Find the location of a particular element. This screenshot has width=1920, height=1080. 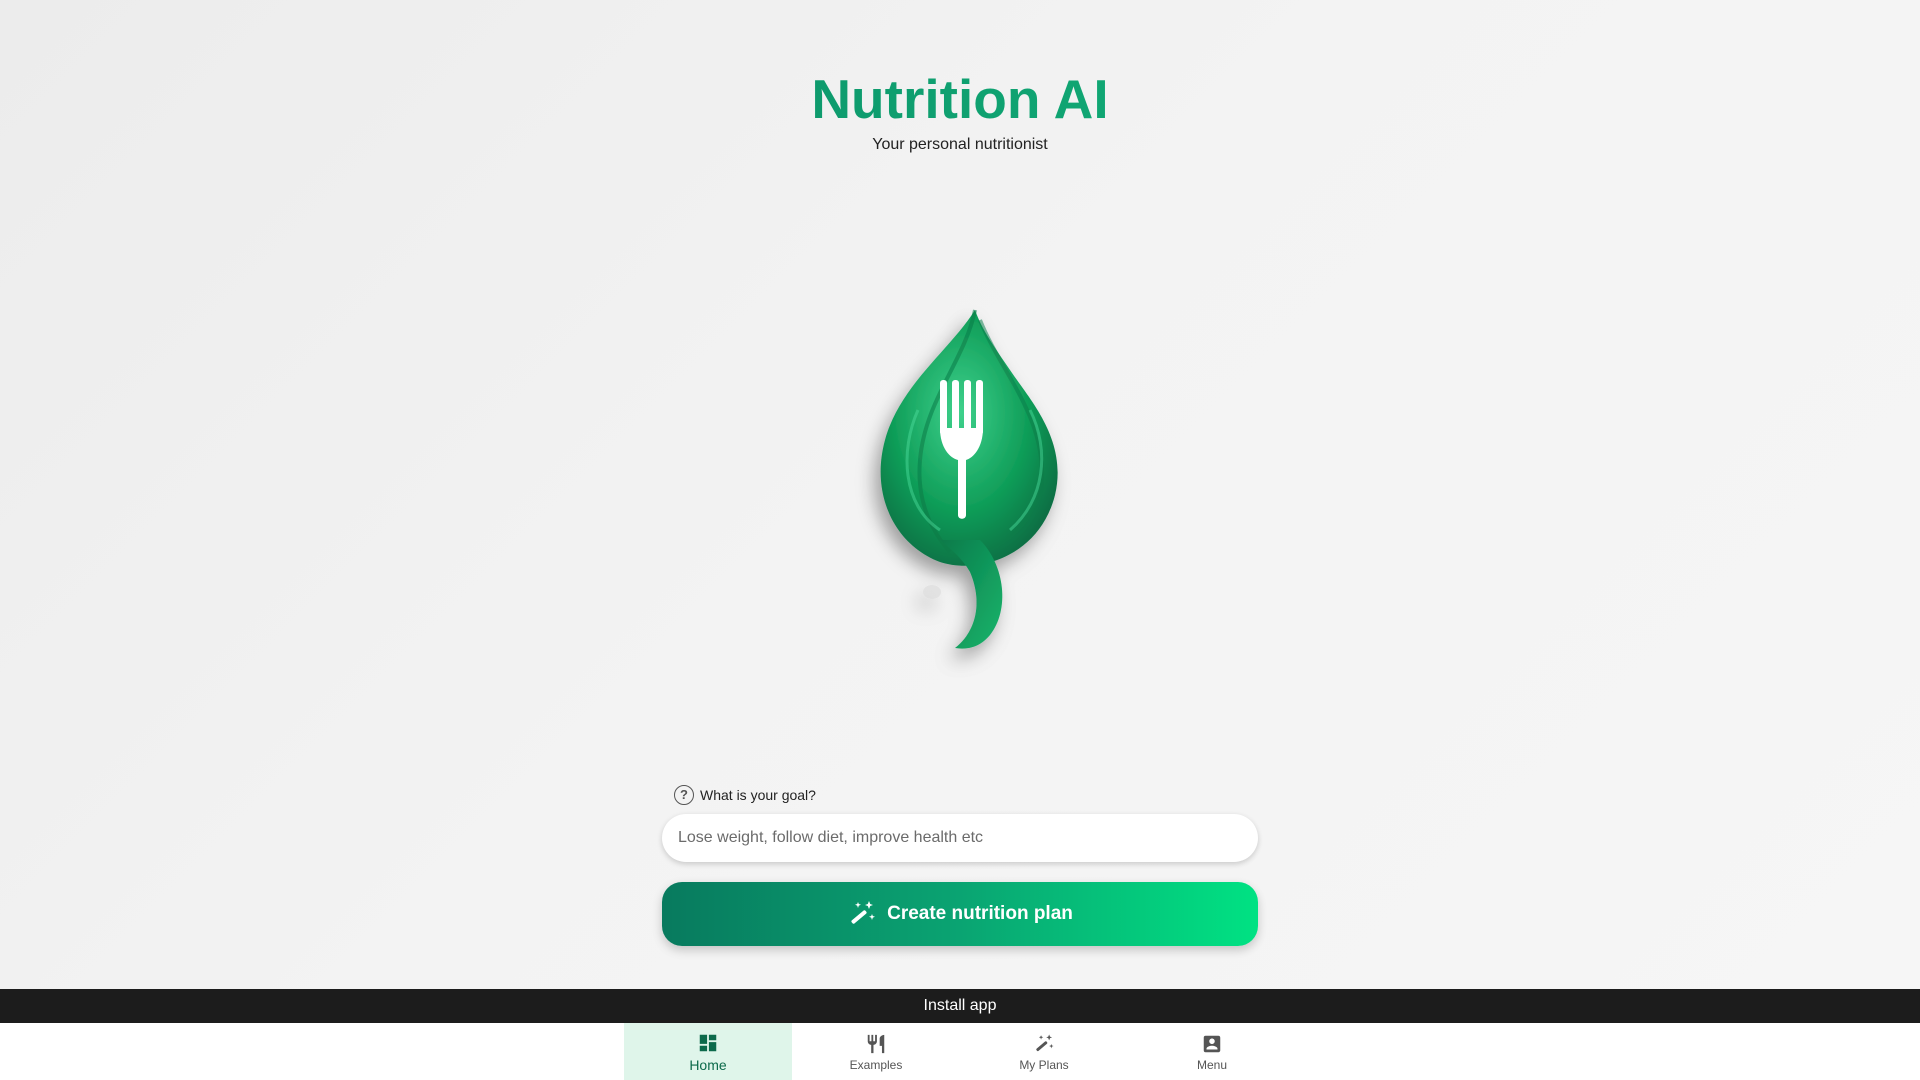

goal-label-row: ? What is your goal? is located at coordinates (966, 795).